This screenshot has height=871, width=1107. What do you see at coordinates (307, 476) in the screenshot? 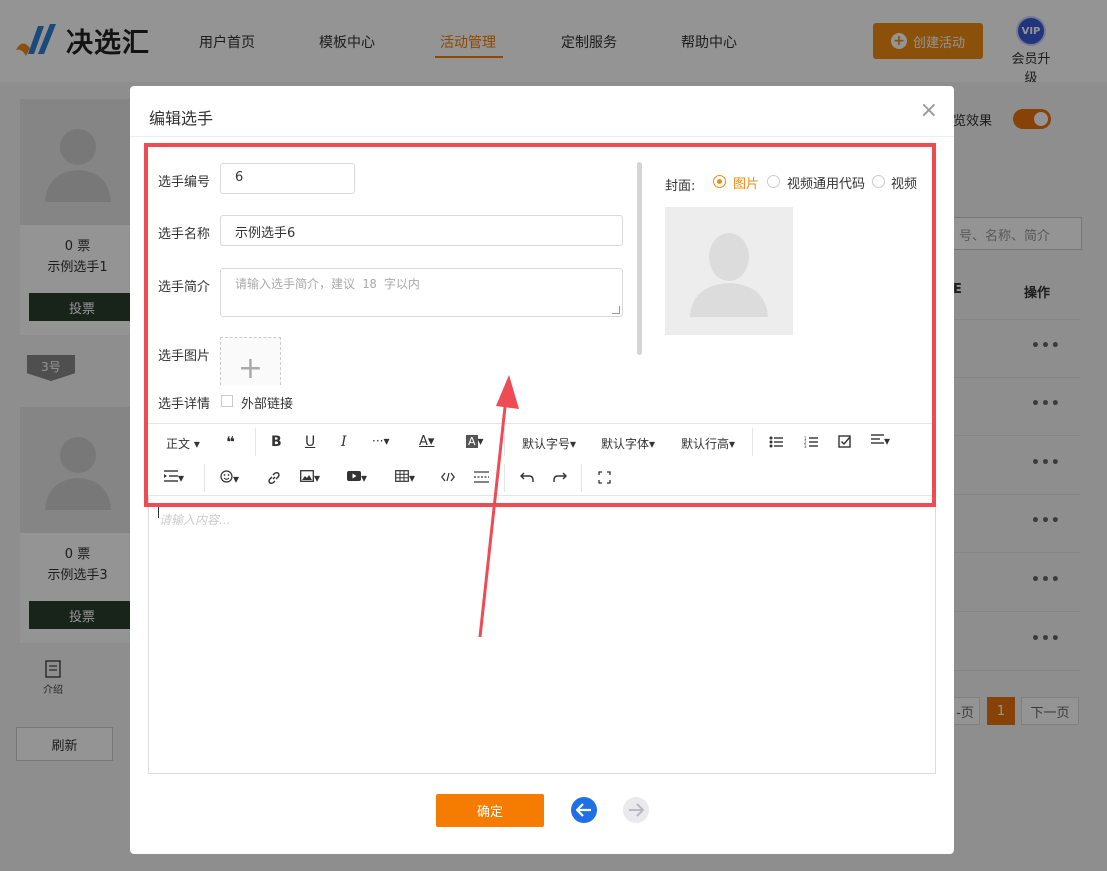
I see `image-icon` at bounding box center [307, 476].